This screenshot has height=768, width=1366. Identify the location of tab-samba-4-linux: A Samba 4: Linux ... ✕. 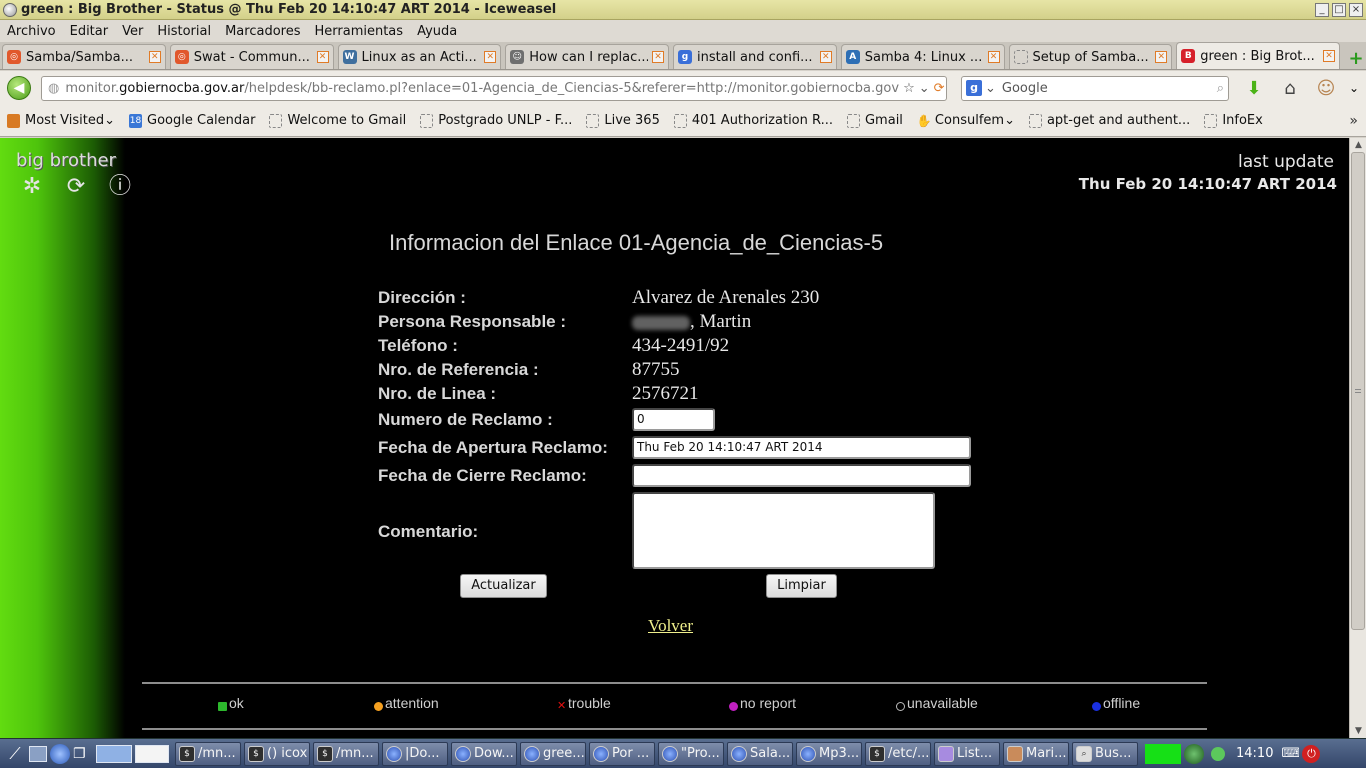
(922, 56).